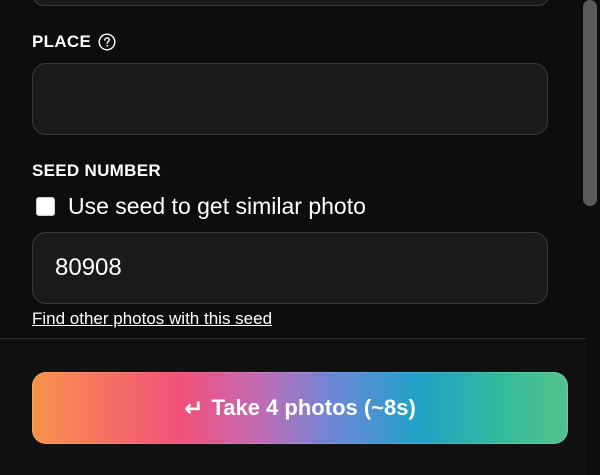 The width and height of the screenshot is (600, 475). What do you see at coordinates (107, 42) in the screenshot?
I see `question-circle-icon` at bounding box center [107, 42].